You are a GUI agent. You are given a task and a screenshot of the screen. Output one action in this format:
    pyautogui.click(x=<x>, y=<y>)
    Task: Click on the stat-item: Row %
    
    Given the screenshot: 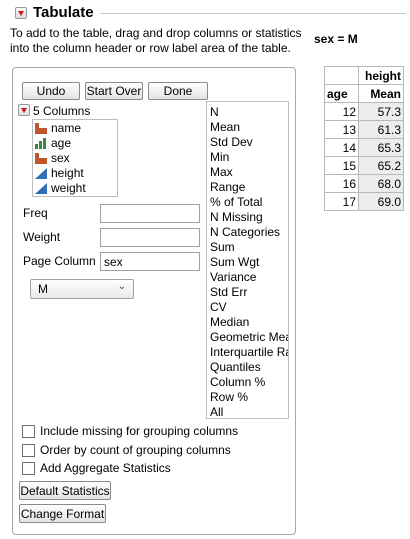 What is the action you would take?
    pyautogui.click(x=229, y=397)
    